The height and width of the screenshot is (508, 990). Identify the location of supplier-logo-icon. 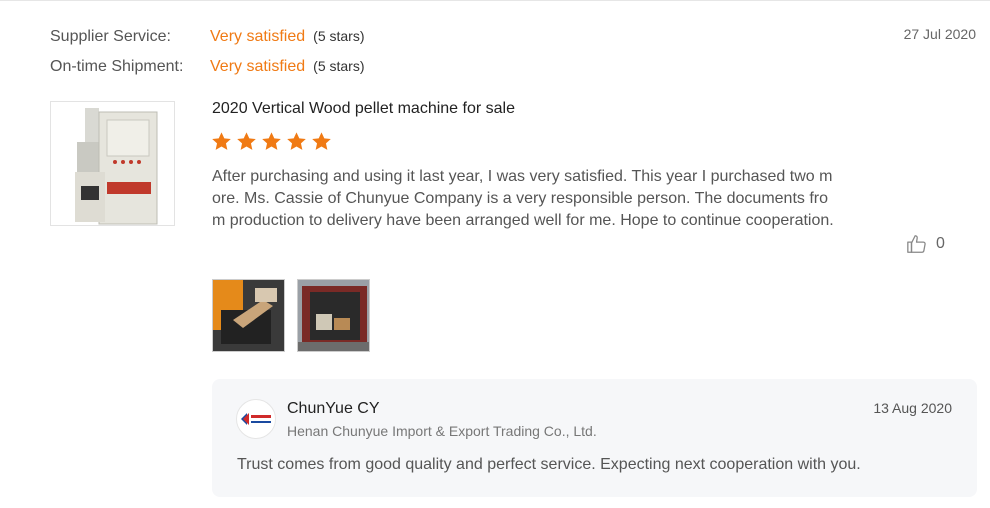
(256, 419).